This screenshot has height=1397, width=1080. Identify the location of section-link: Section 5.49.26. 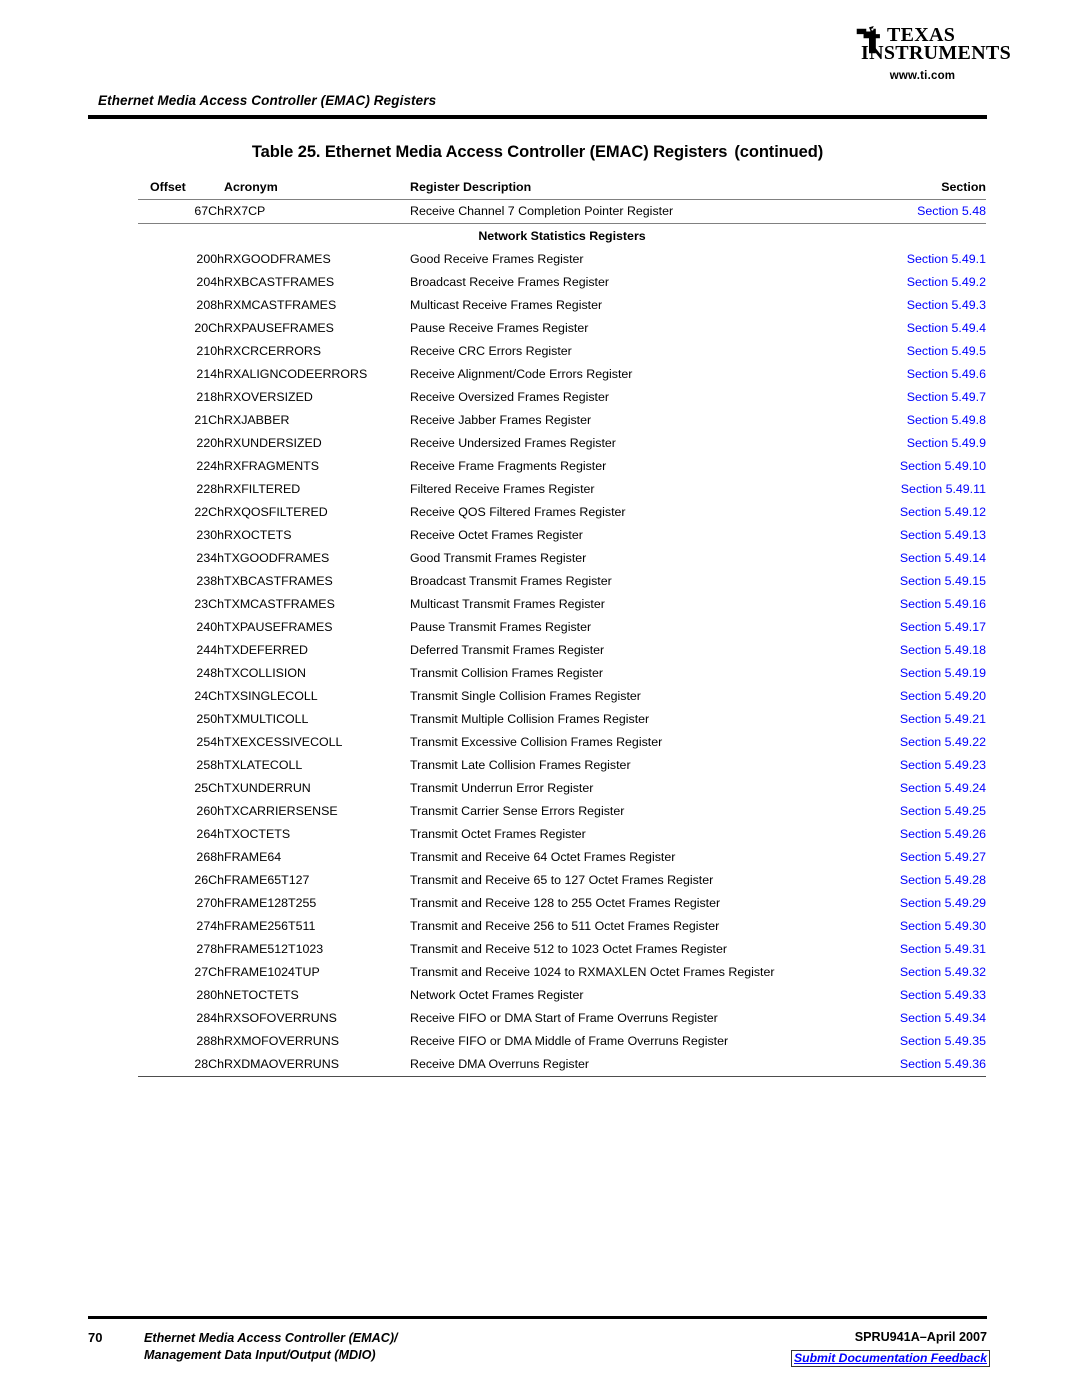
(943, 834).